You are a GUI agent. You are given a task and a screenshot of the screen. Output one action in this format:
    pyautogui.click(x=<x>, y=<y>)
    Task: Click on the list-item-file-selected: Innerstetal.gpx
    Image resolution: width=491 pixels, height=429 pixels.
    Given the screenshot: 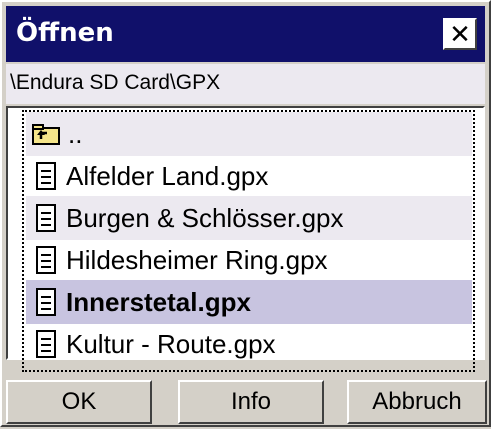 What is the action you would take?
    pyautogui.click(x=249, y=302)
    